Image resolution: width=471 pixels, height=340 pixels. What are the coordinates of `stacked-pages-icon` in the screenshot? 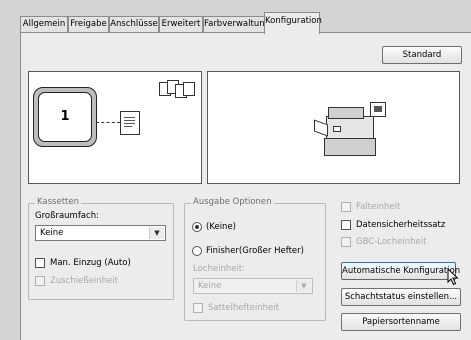 It's located at (179, 94).